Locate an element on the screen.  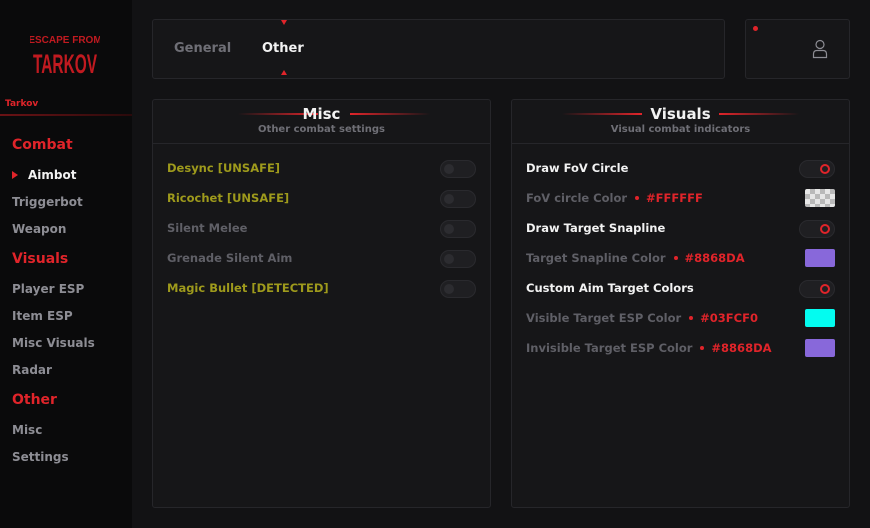
misc-divider is located at coordinates (321, 143).